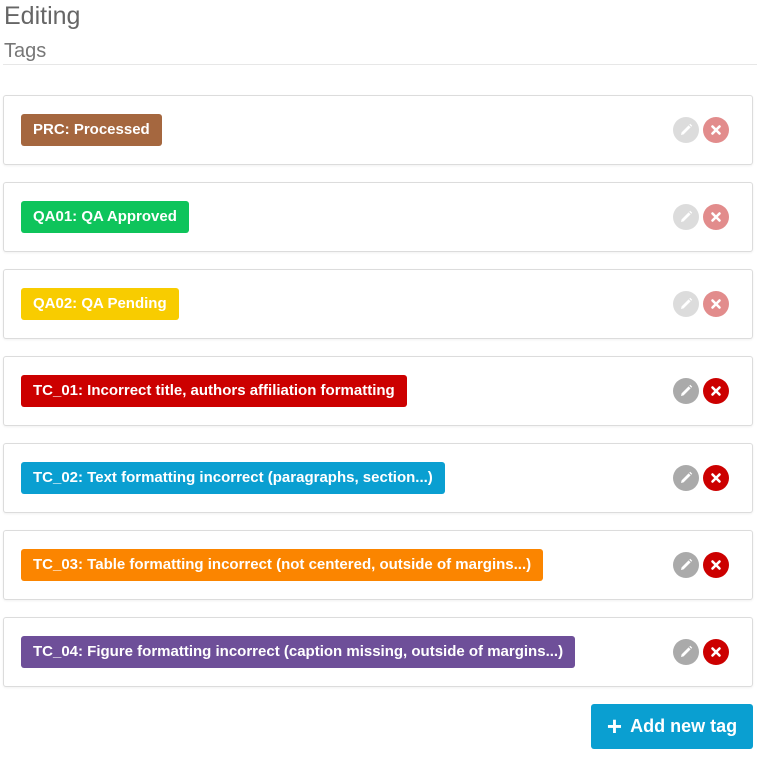 The width and height of the screenshot is (757, 758). What do you see at coordinates (684, 726) in the screenshot?
I see `add-new-tag-label: Add new tag` at bounding box center [684, 726].